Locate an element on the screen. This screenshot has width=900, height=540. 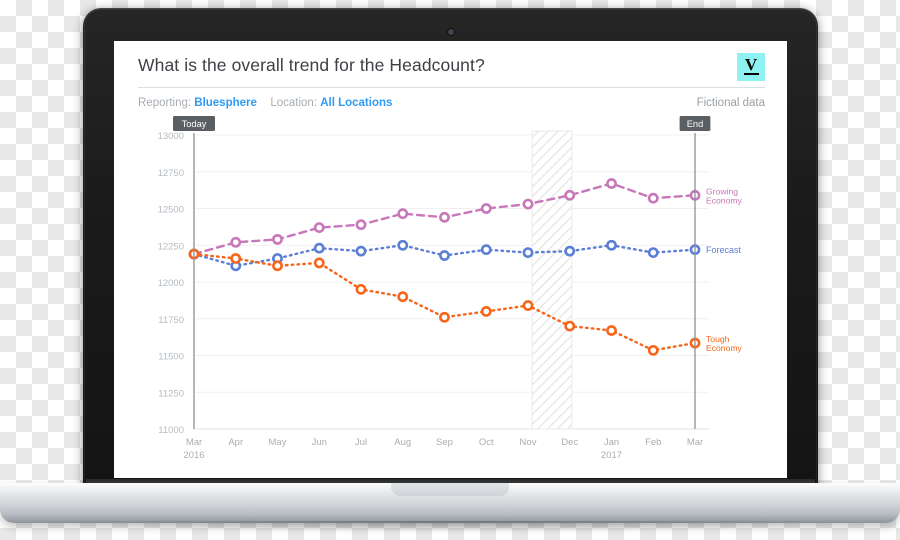
laptop-base is located at coordinates (450, 503).